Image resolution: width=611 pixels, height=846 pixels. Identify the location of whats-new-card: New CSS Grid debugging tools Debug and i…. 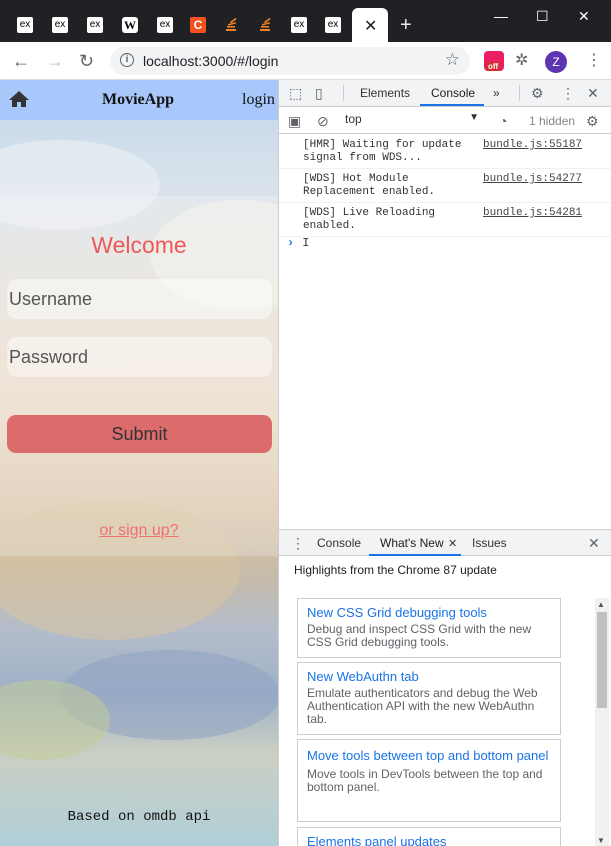
(429, 628).